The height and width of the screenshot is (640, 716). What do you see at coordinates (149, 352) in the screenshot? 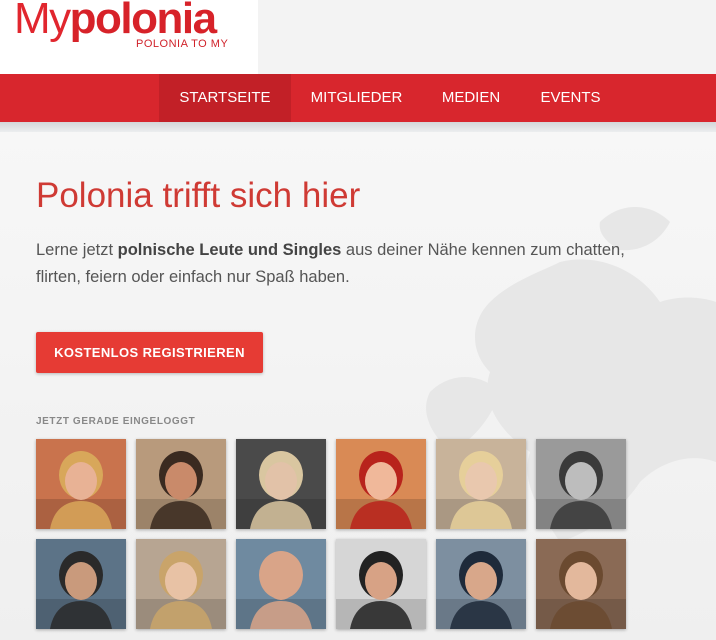
I see `register-button: KOSTENLOS REGISTRIEREN` at bounding box center [149, 352].